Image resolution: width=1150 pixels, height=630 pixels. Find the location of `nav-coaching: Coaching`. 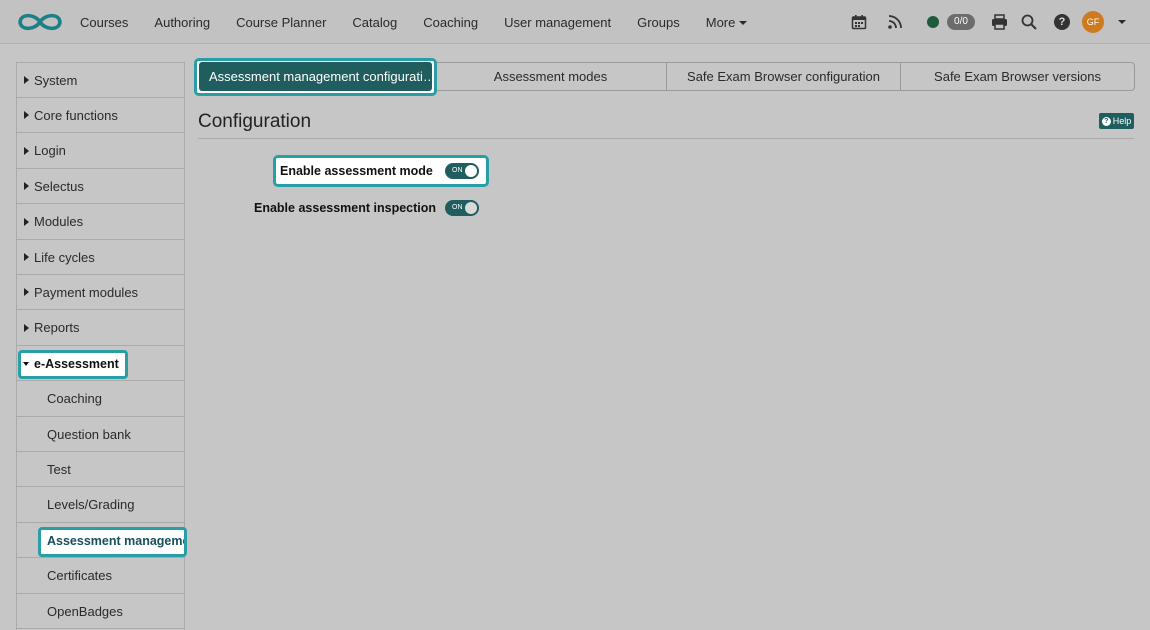

nav-coaching: Coaching is located at coordinates (450, 22).